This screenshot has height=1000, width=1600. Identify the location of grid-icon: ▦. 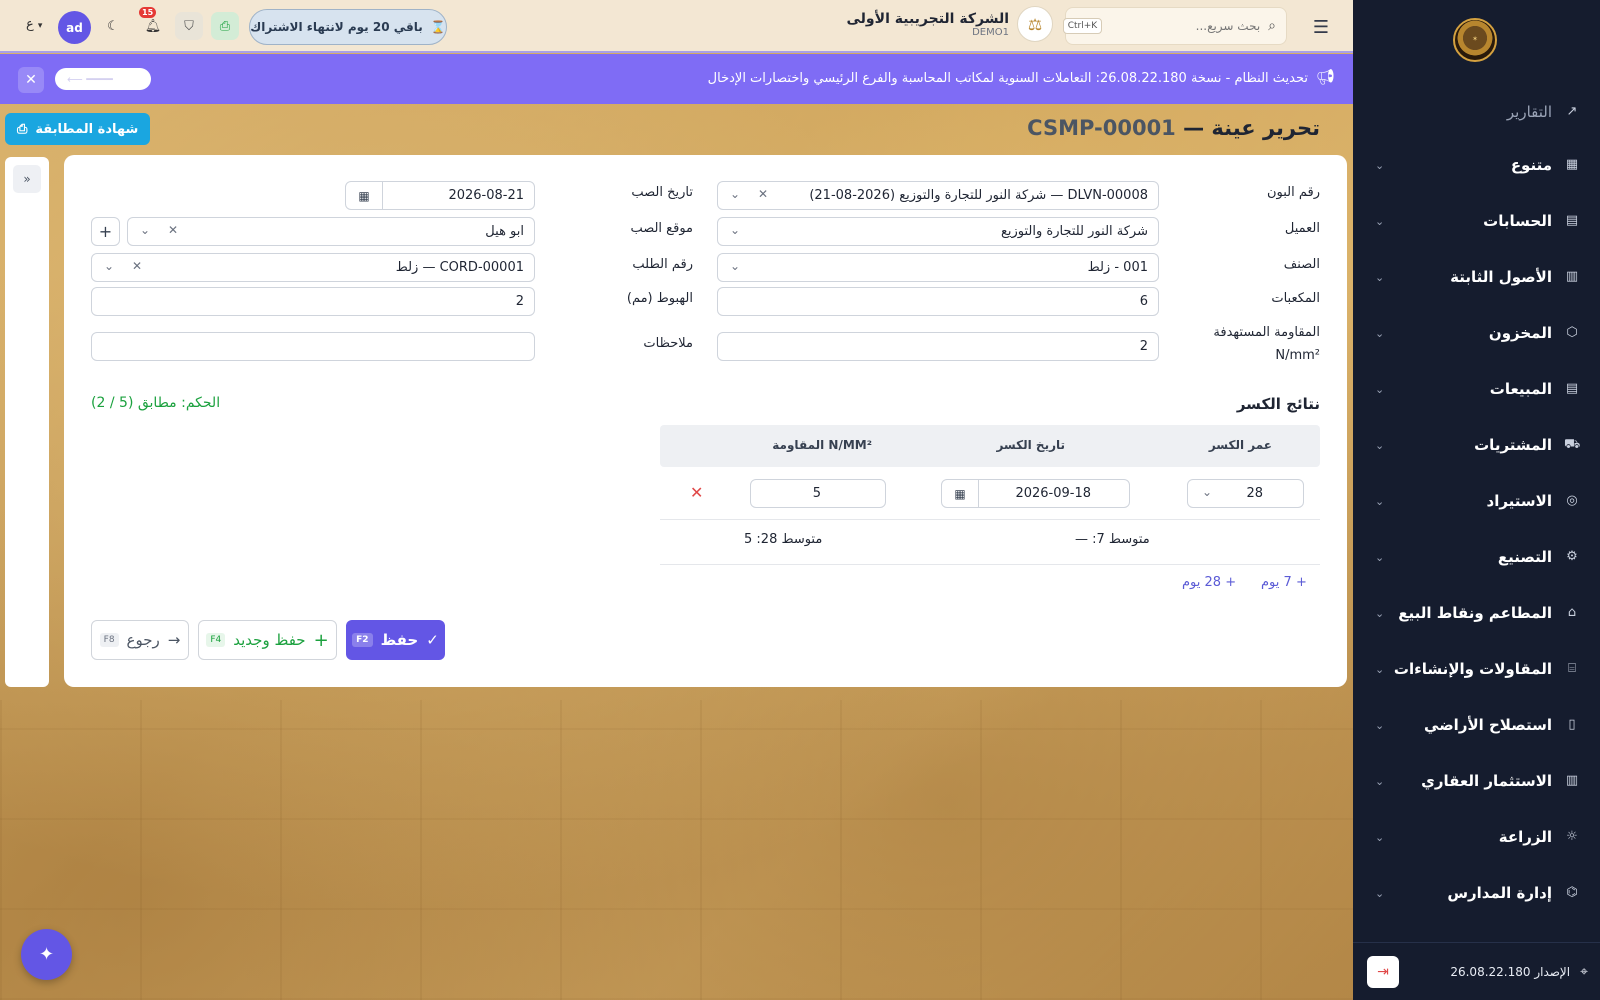
(1572, 164).